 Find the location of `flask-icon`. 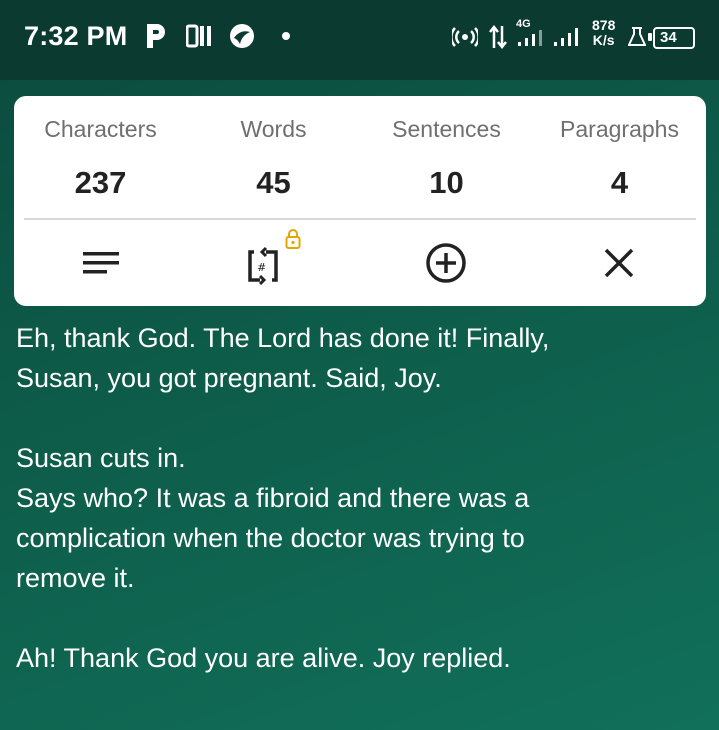

flask-icon is located at coordinates (637, 36).